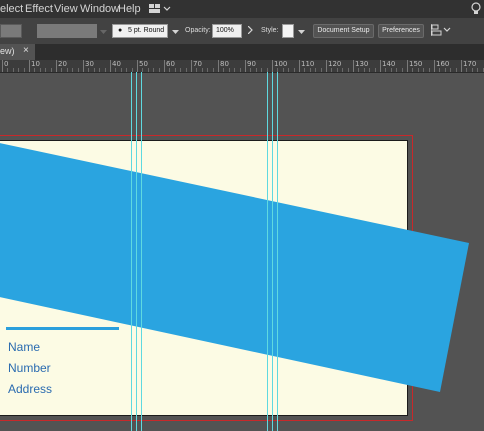 This screenshot has width=484, height=431. What do you see at coordinates (30, 389) in the screenshot?
I see `address-text: Address` at bounding box center [30, 389].